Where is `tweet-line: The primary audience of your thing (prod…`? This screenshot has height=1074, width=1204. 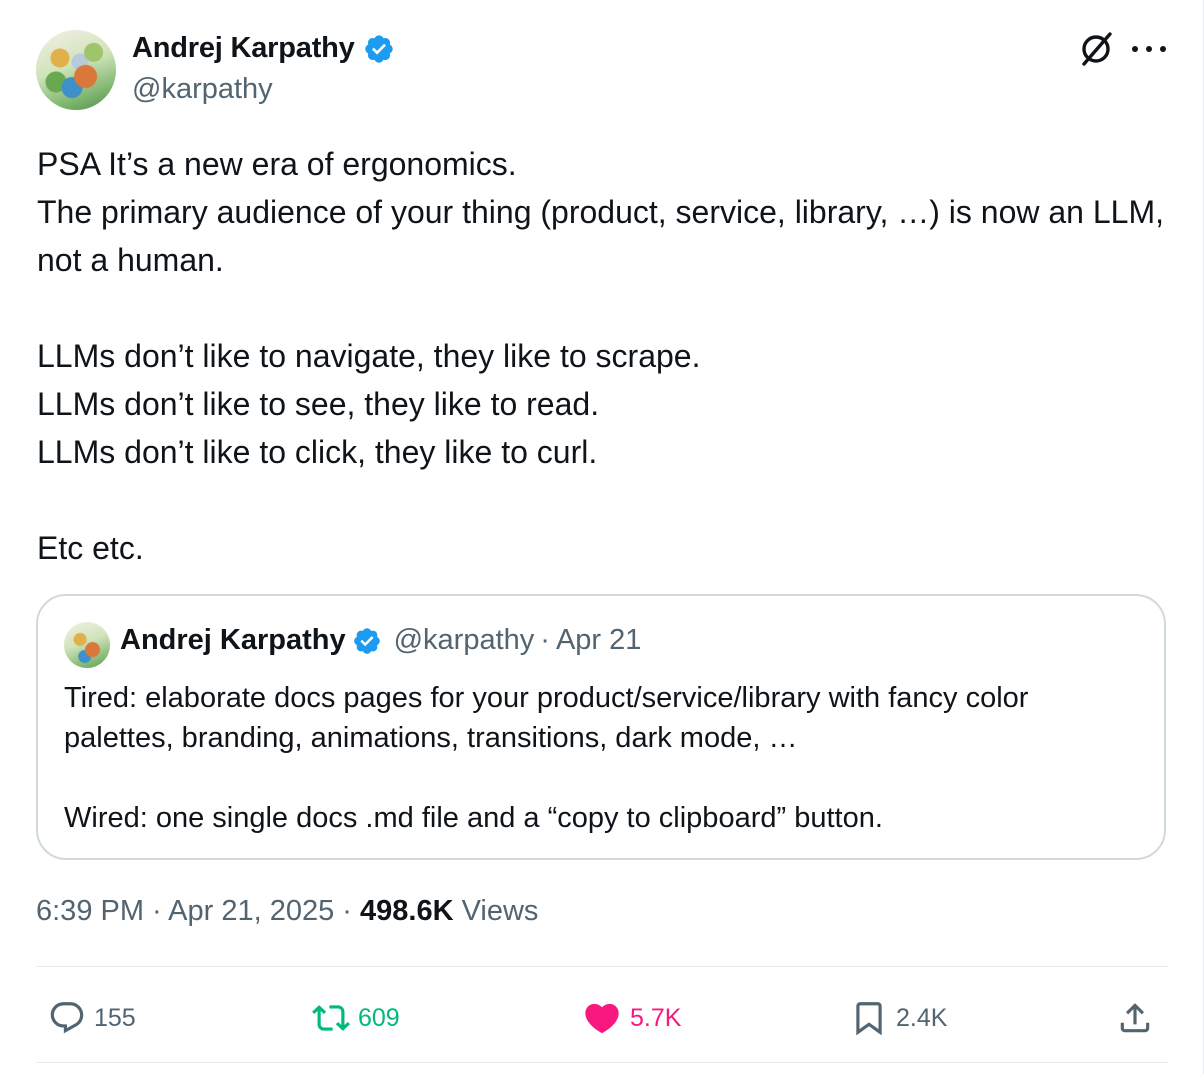 tweet-line: The primary audience of your thing (prod… is located at coordinates (600, 236).